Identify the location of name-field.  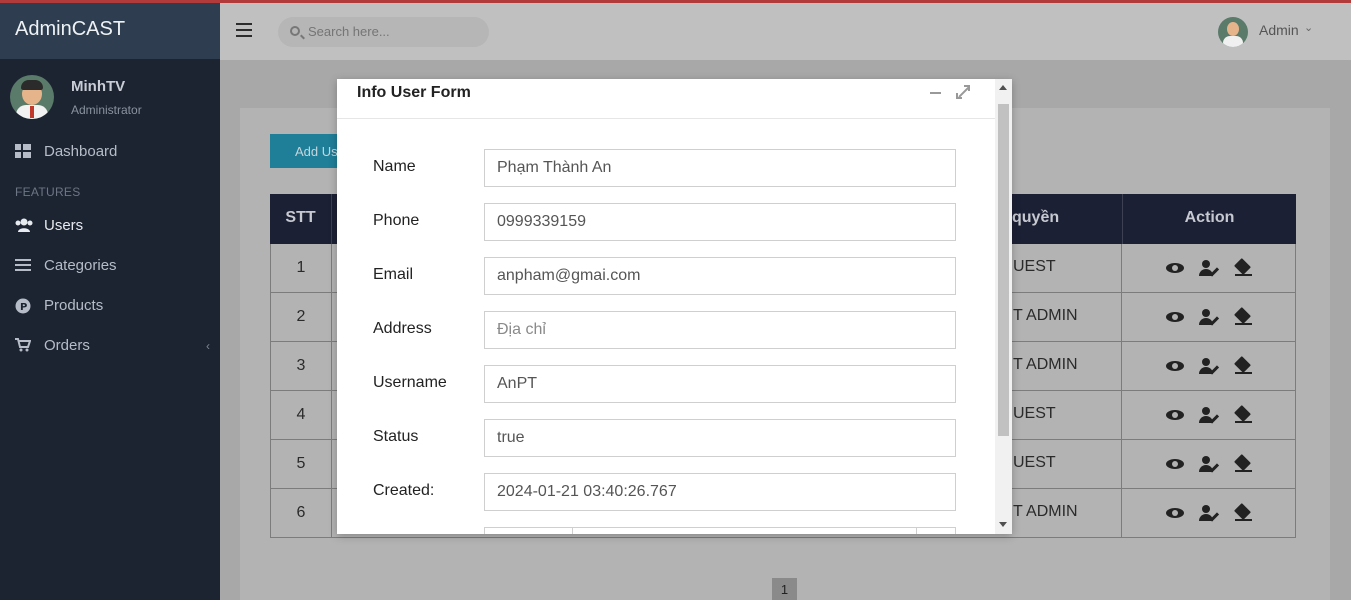
(720, 168).